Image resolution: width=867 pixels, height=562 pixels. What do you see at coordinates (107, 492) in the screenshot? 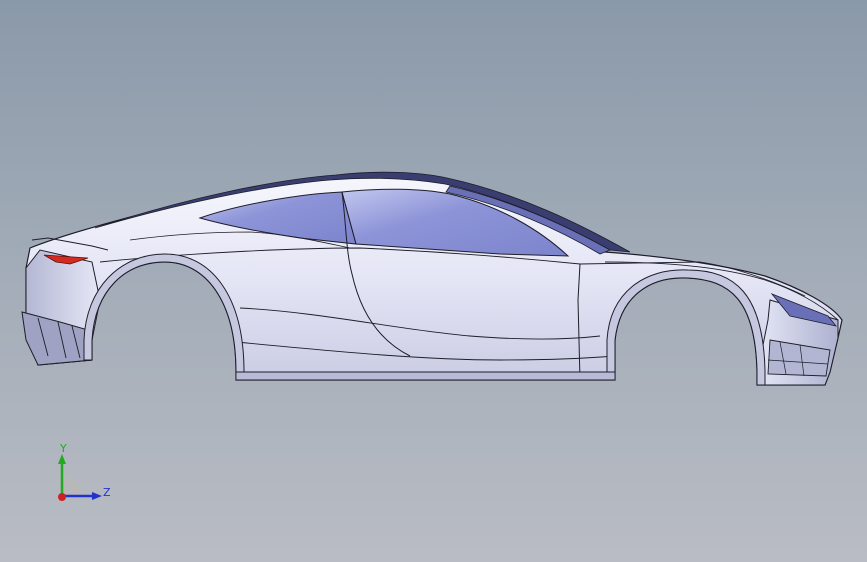
I see `z-axis-label: Z` at bounding box center [107, 492].